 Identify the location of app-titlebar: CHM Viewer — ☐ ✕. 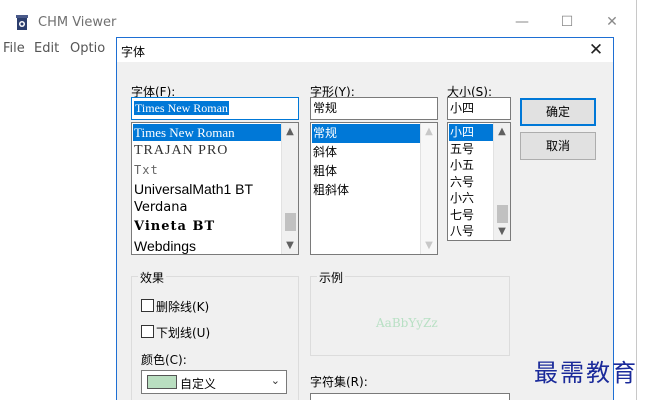
(318, 17).